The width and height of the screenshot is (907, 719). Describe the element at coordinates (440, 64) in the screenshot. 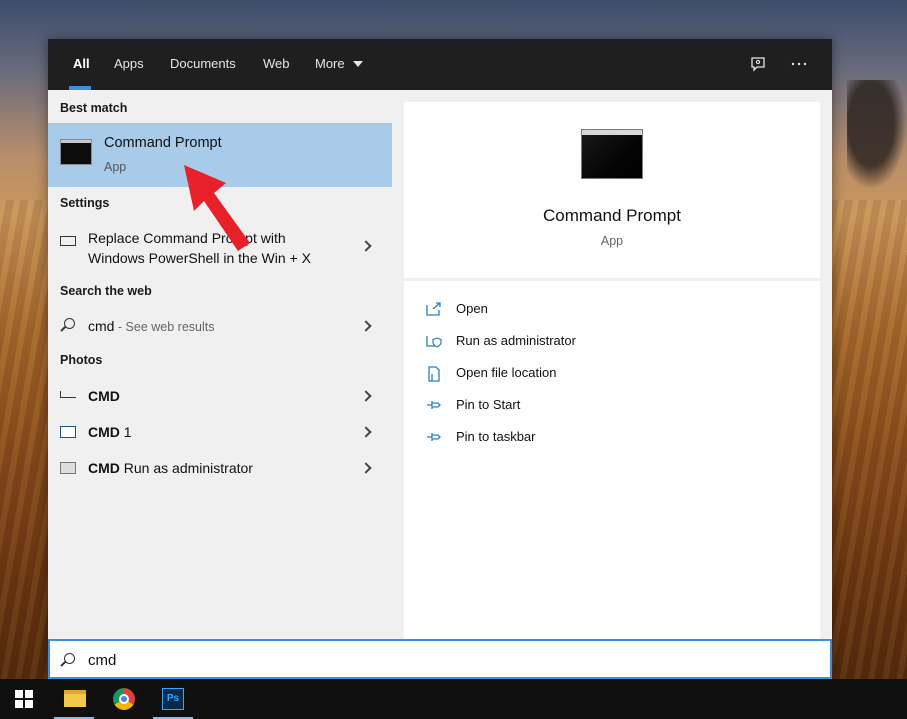

I see `filter-bar: All Apps Documents Web More` at that location.